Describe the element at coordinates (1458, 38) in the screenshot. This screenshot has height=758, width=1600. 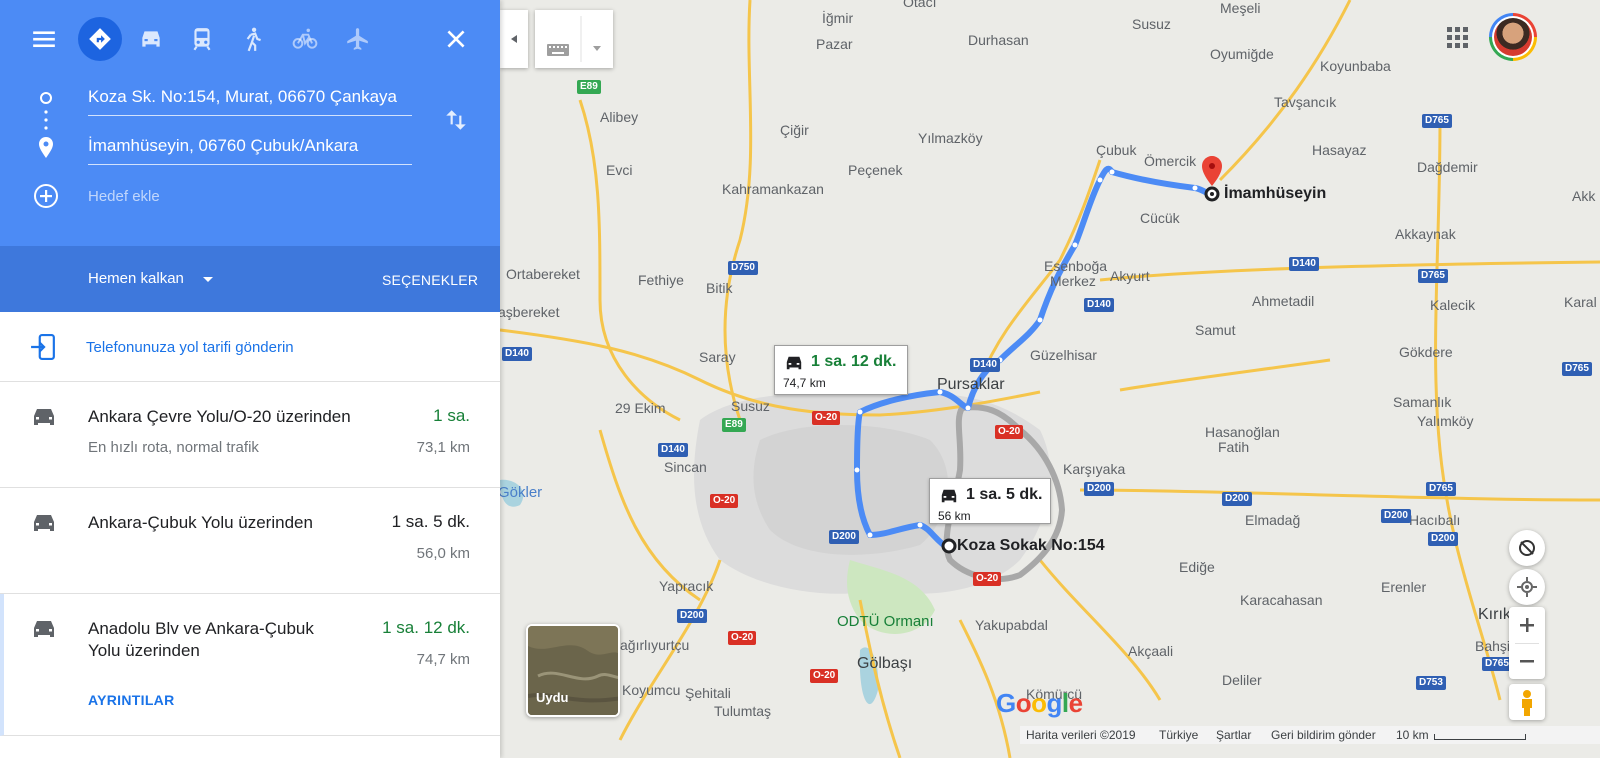
I see `google-apps-icon` at that location.